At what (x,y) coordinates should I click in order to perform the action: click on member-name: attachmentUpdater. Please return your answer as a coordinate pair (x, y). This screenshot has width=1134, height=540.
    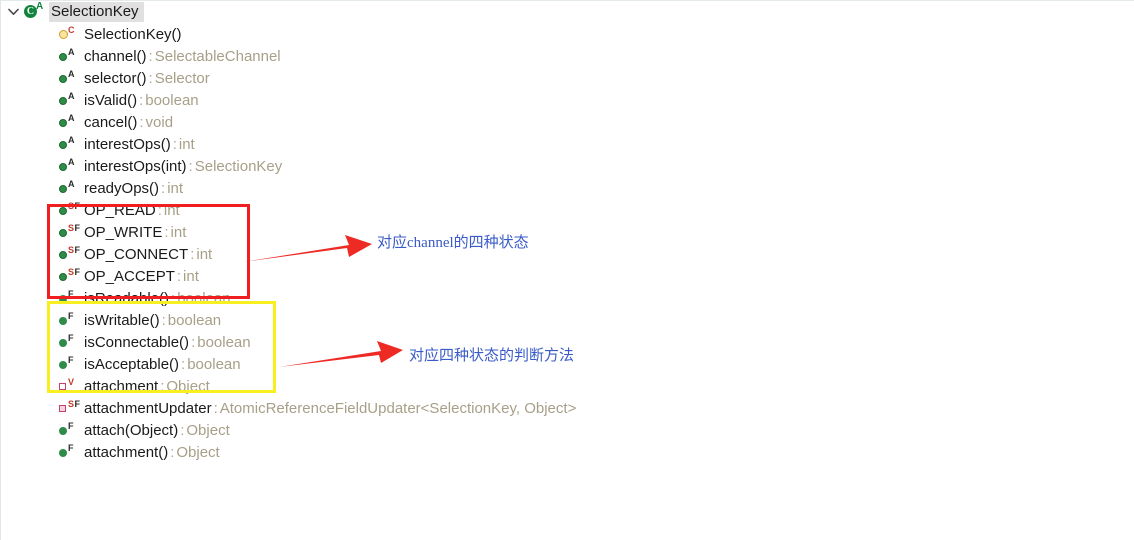
    Looking at the image, I should click on (148, 408).